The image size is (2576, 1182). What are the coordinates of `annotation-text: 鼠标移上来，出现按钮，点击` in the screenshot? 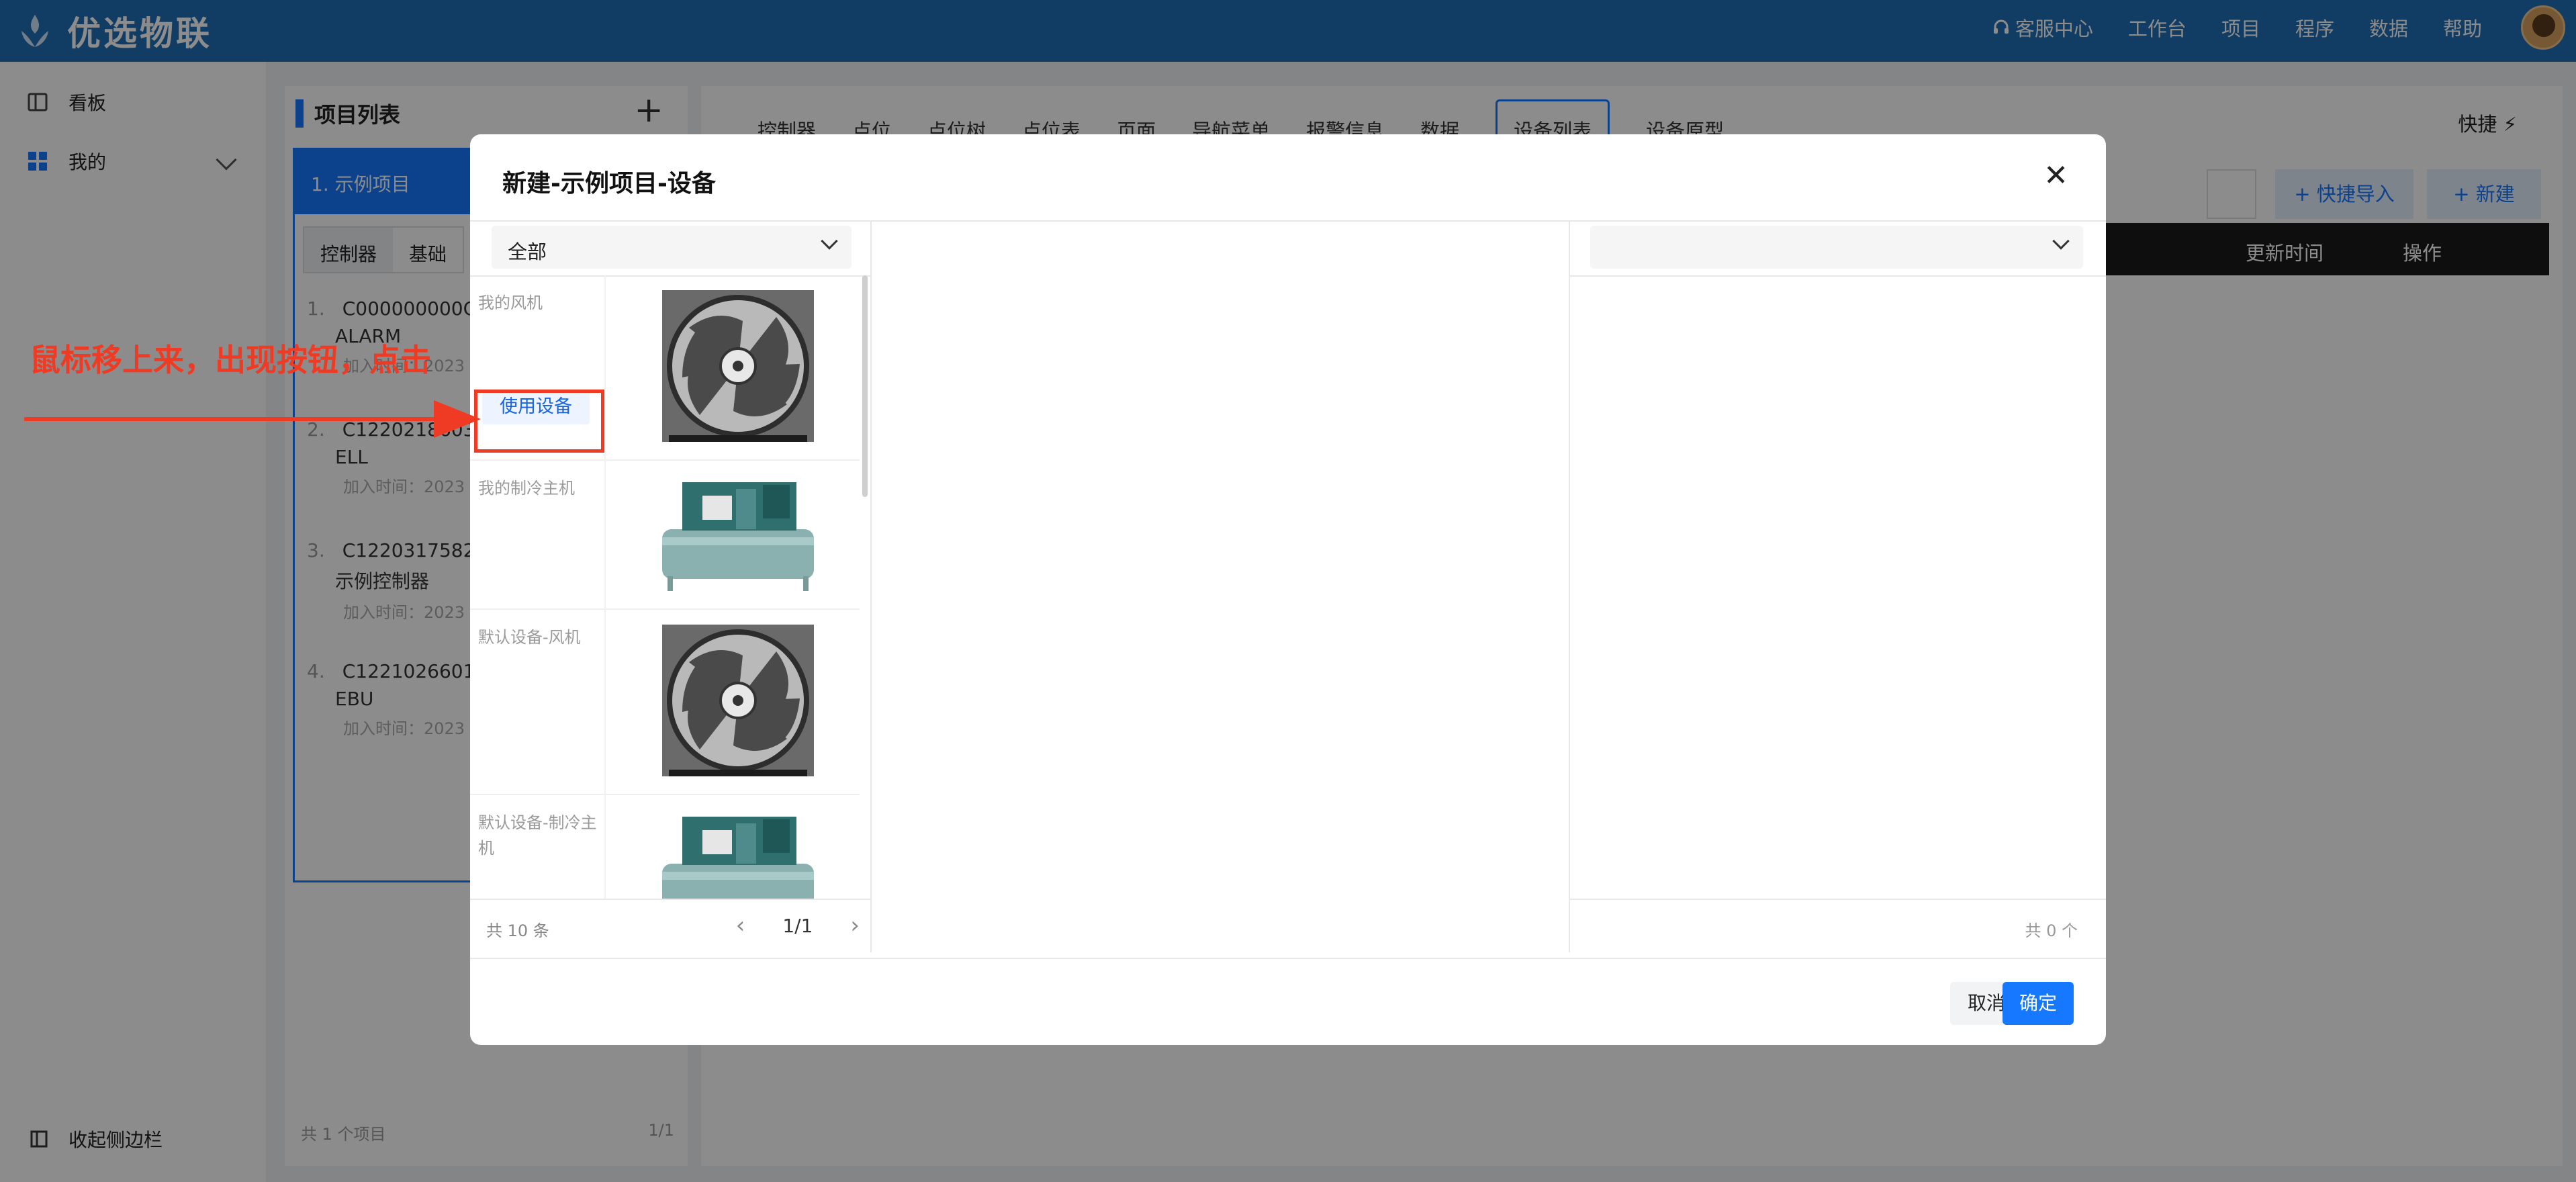 It's located at (230, 360).